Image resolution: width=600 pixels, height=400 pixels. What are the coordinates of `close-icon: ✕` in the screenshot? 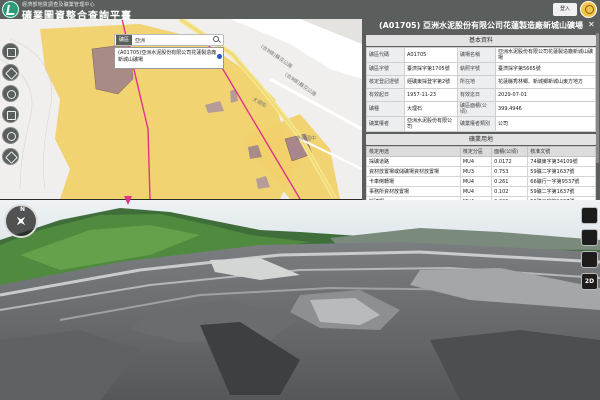 It's located at (592, 25).